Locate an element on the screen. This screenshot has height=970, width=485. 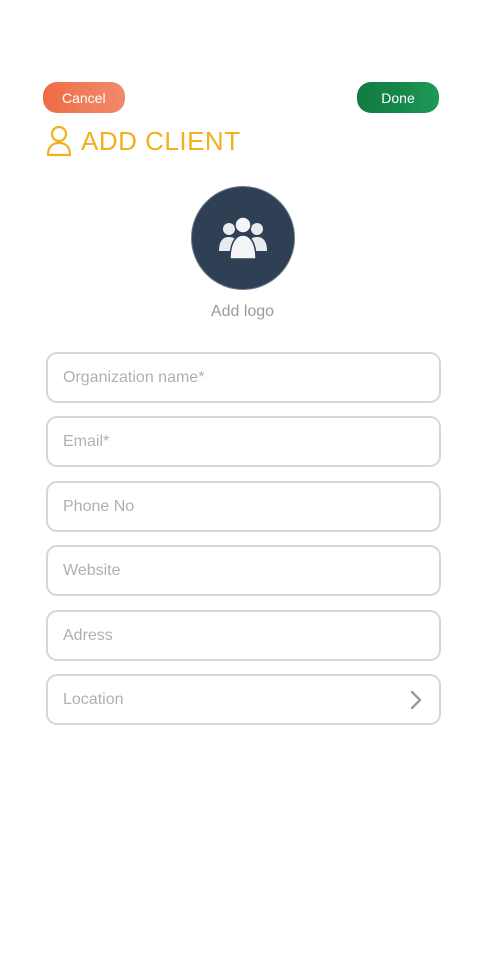
website-field is located at coordinates (243, 570).